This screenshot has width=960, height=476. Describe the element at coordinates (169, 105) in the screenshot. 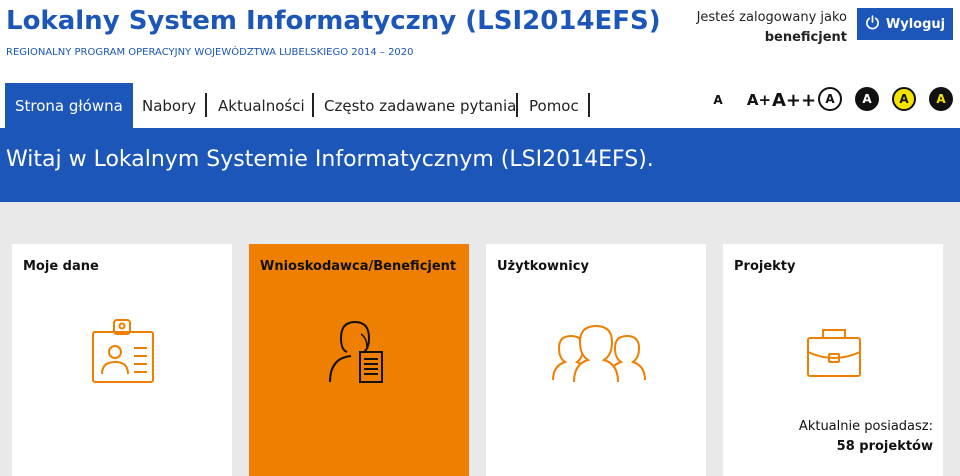

I see `tab-nabory: Nabory` at that location.